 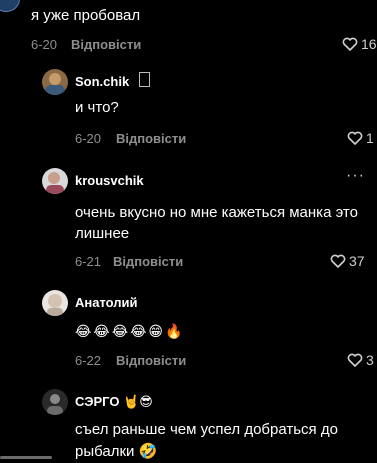 What do you see at coordinates (102, 81) in the screenshot?
I see `reply-username: Son.chik` at bounding box center [102, 81].